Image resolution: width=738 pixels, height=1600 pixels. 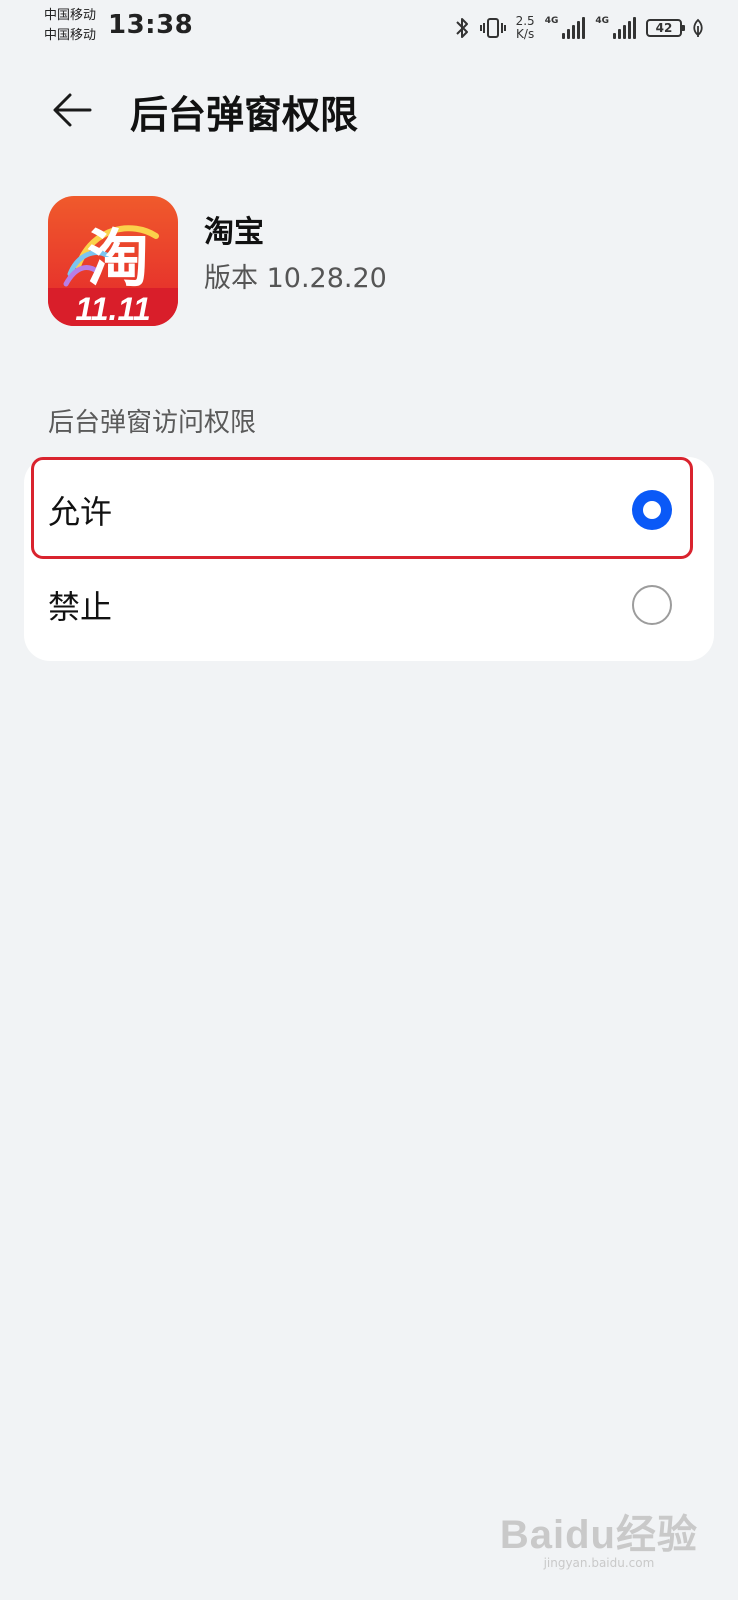 I want to click on status-icons: 2.5 K/s 4G 4G 42, so click(x=579, y=28).